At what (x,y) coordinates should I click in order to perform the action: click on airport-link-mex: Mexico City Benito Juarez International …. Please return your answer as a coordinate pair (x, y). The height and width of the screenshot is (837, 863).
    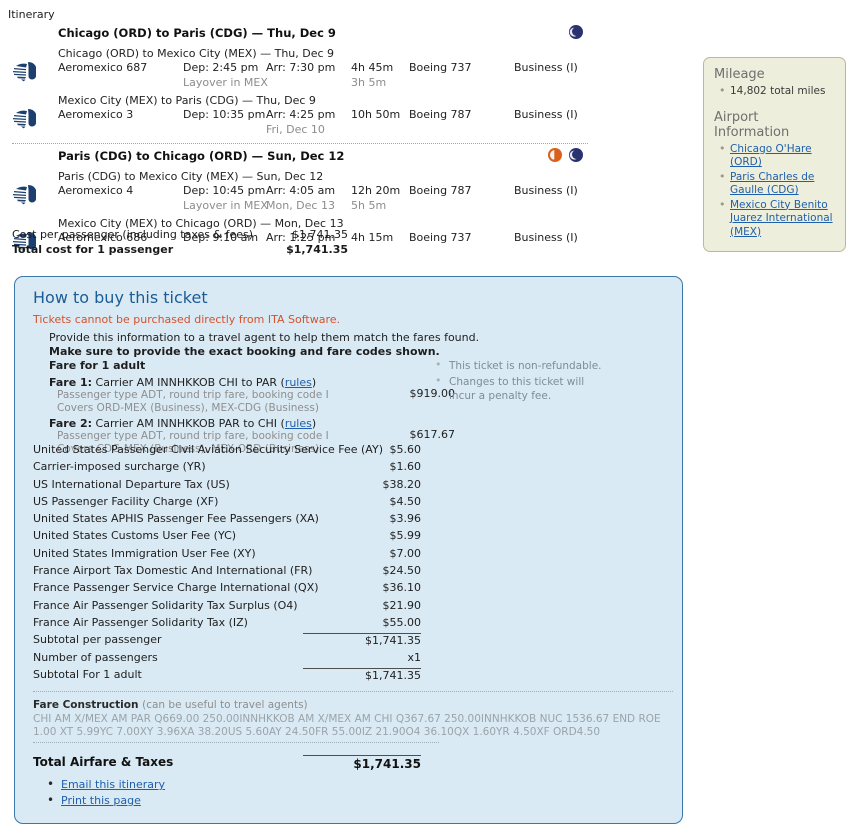
    Looking at the image, I should click on (781, 218).